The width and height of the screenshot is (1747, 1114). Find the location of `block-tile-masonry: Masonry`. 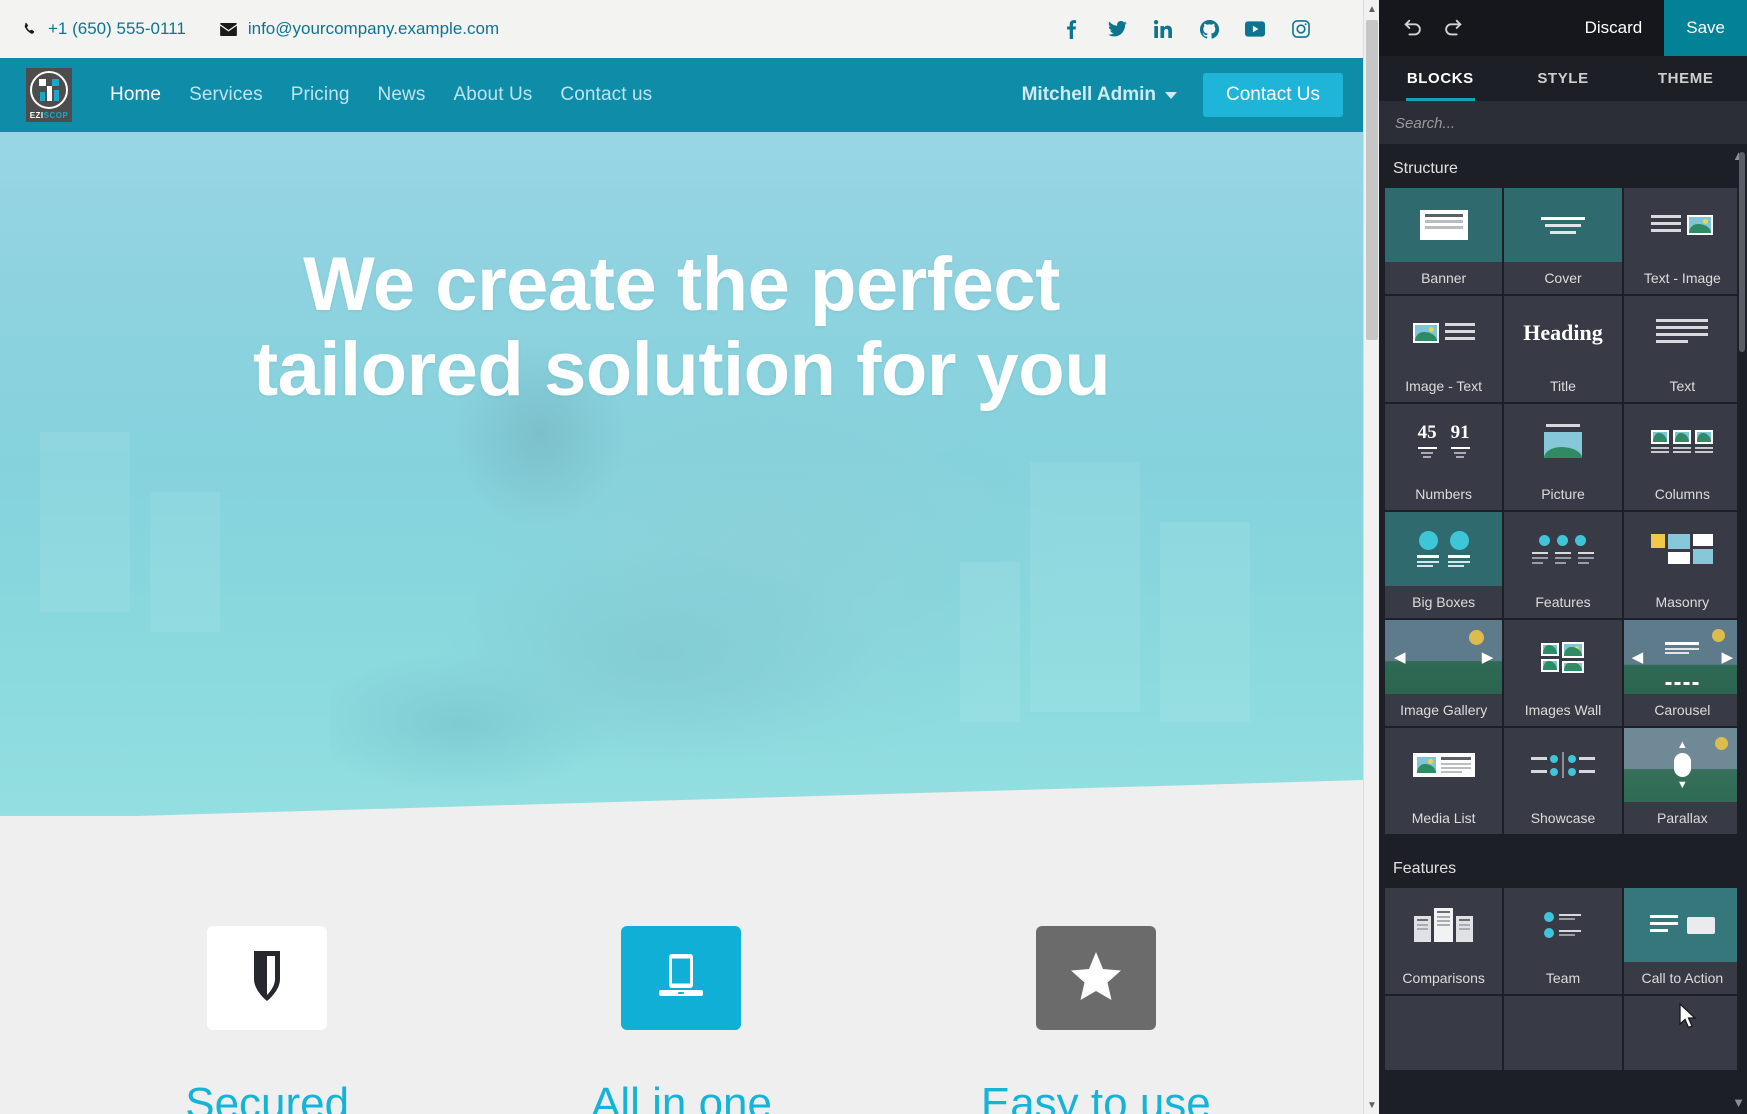

block-tile-masonry: Masonry is located at coordinates (1682, 565).